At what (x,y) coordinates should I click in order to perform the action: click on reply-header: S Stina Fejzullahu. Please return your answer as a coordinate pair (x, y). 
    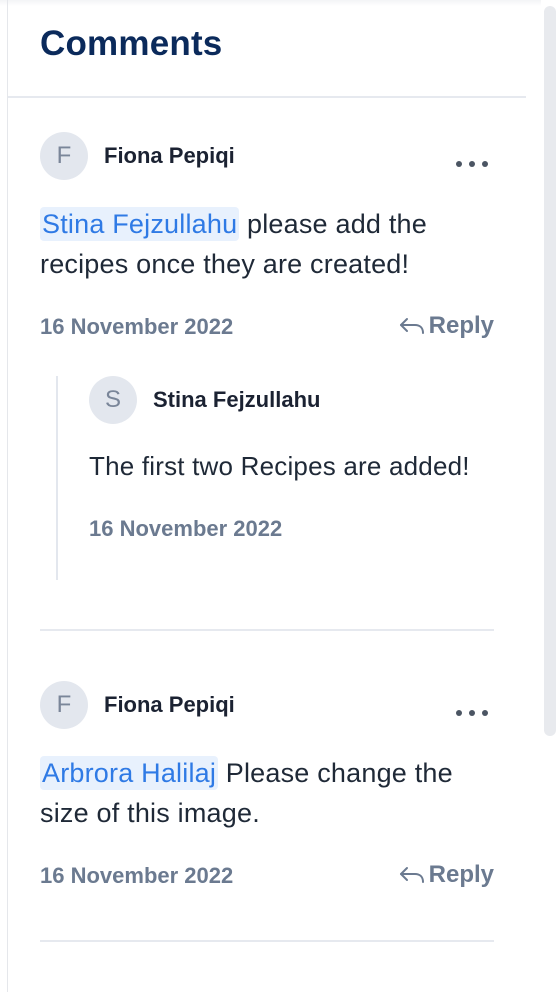
    Looking at the image, I should click on (289, 400).